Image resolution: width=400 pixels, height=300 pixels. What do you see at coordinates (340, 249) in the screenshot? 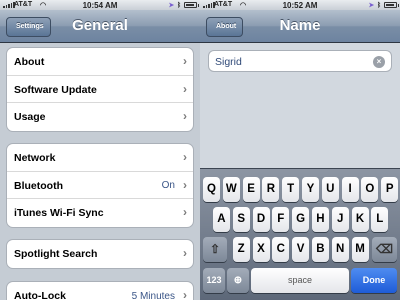
I see `key-n: N` at bounding box center [340, 249].